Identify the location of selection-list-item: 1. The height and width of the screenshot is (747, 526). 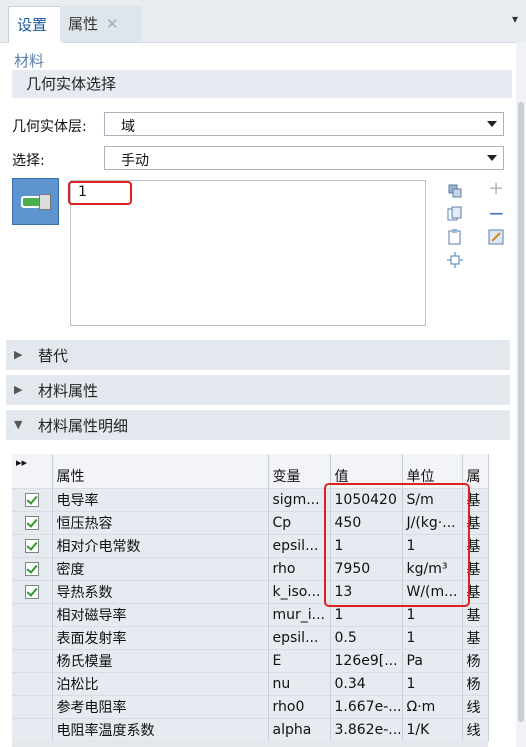
(100, 193).